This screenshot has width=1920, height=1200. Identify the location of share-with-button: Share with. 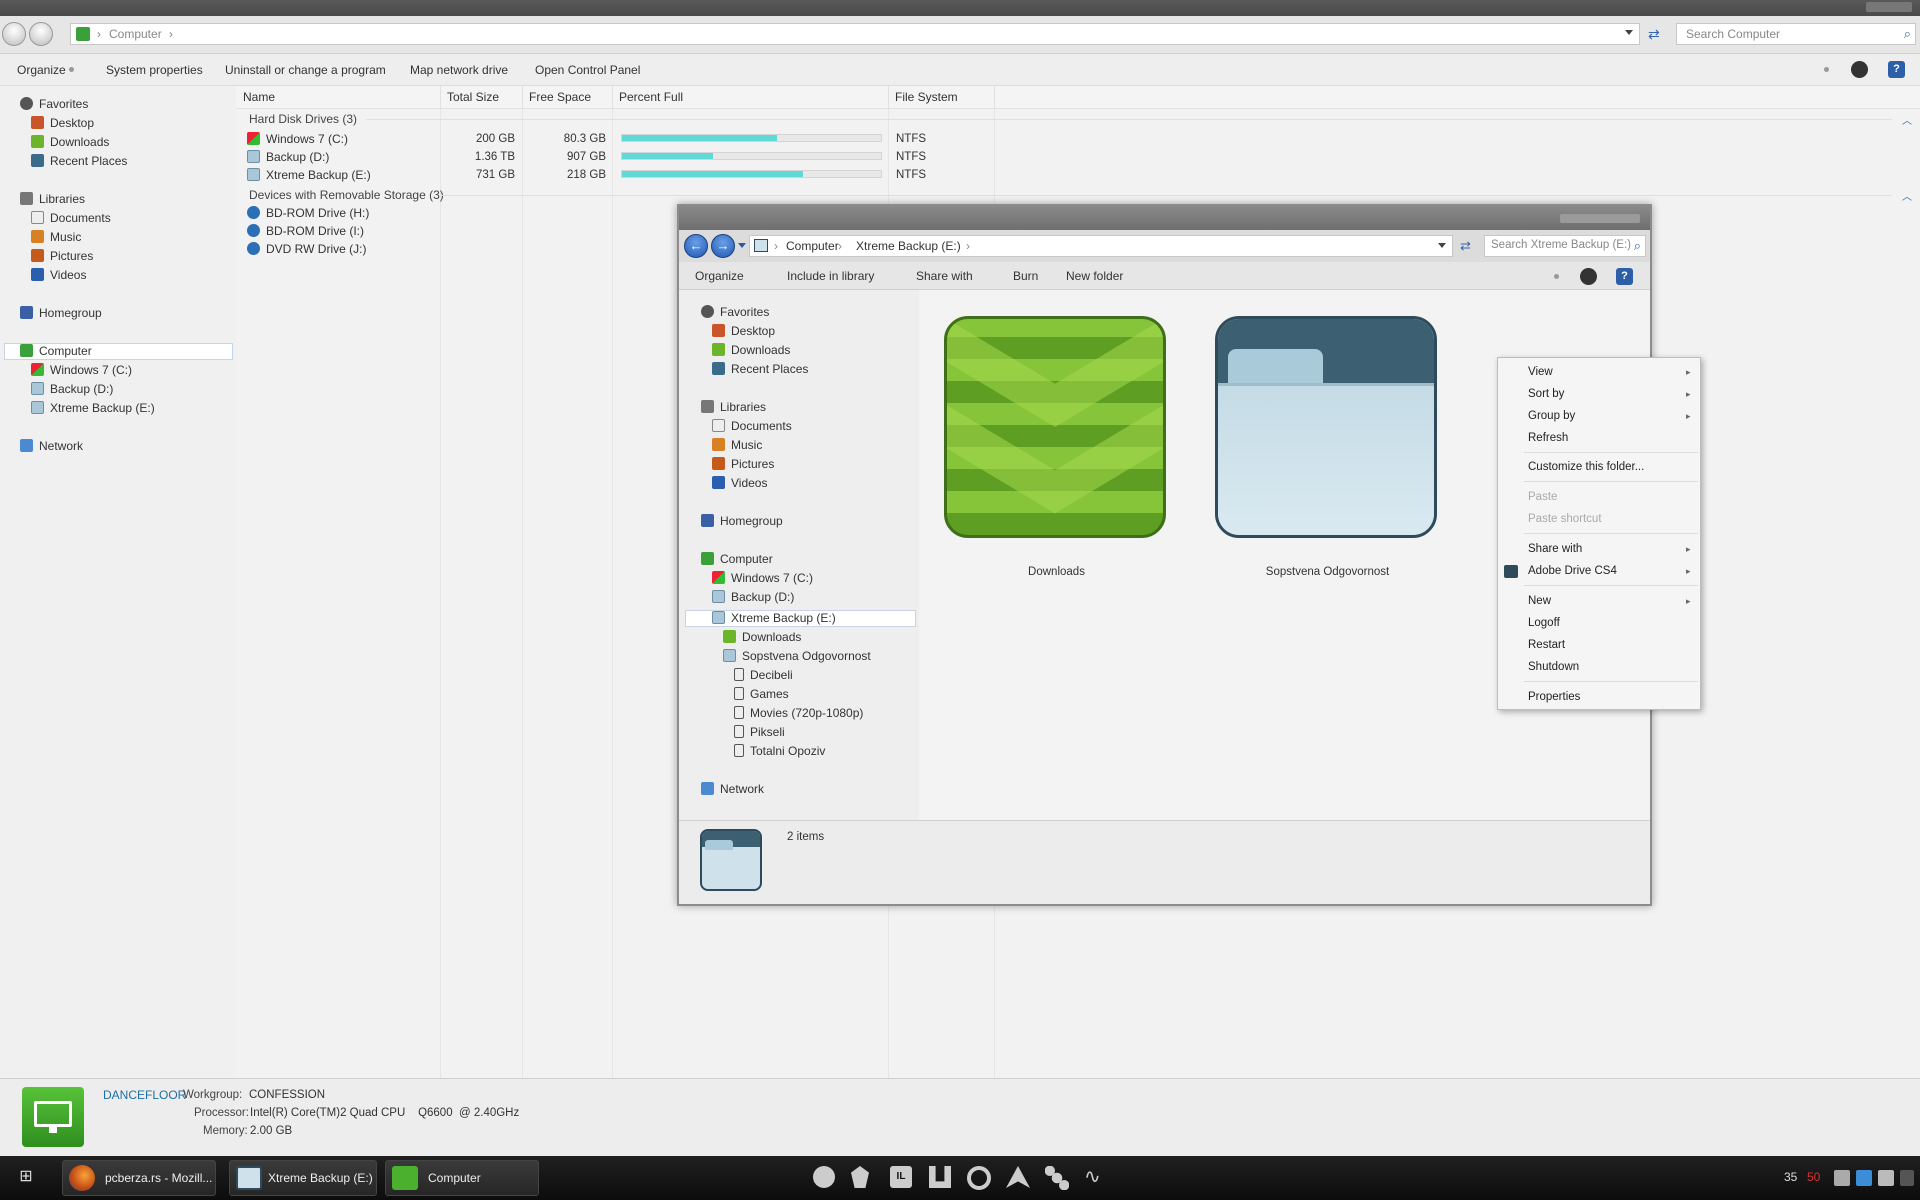
(944, 276).